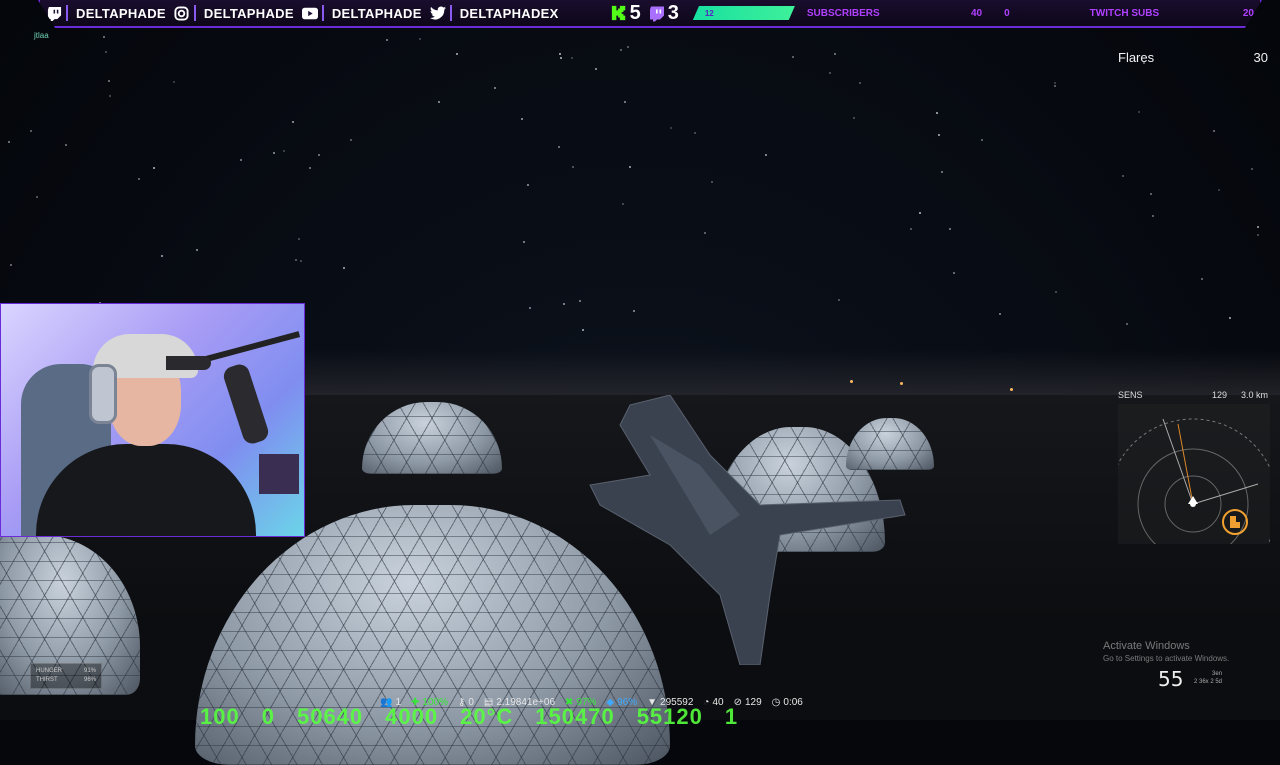  Describe the element at coordinates (66, 680) in the screenshot. I see `vital-thirst: THIRST 96%` at that location.